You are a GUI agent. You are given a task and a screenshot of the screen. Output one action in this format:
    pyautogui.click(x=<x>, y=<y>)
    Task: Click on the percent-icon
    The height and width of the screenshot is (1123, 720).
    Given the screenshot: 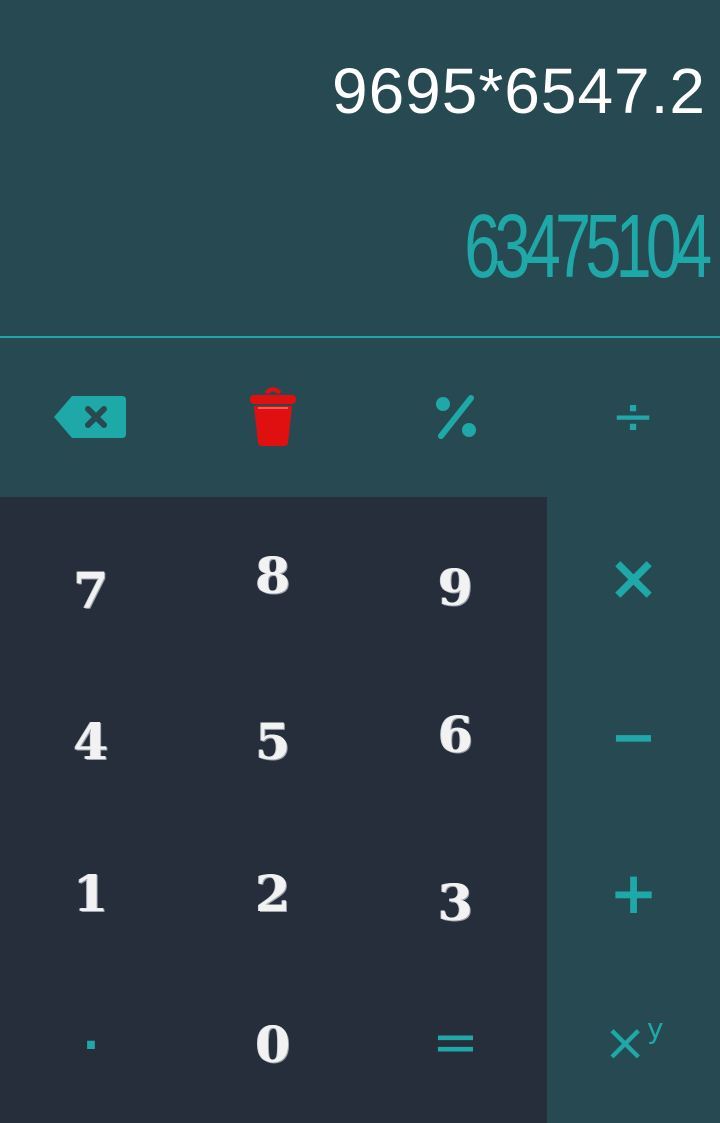 What is the action you would take?
    pyautogui.click(x=456, y=417)
    